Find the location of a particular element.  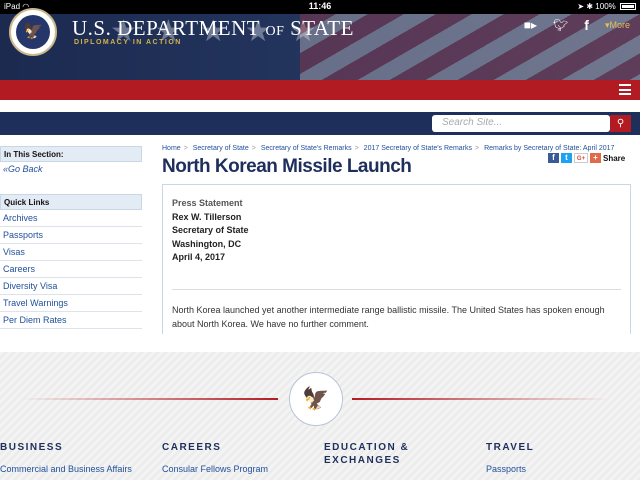

footer-link-commercial: Commercial and Business Affairs is located at coordinates (66, 469).